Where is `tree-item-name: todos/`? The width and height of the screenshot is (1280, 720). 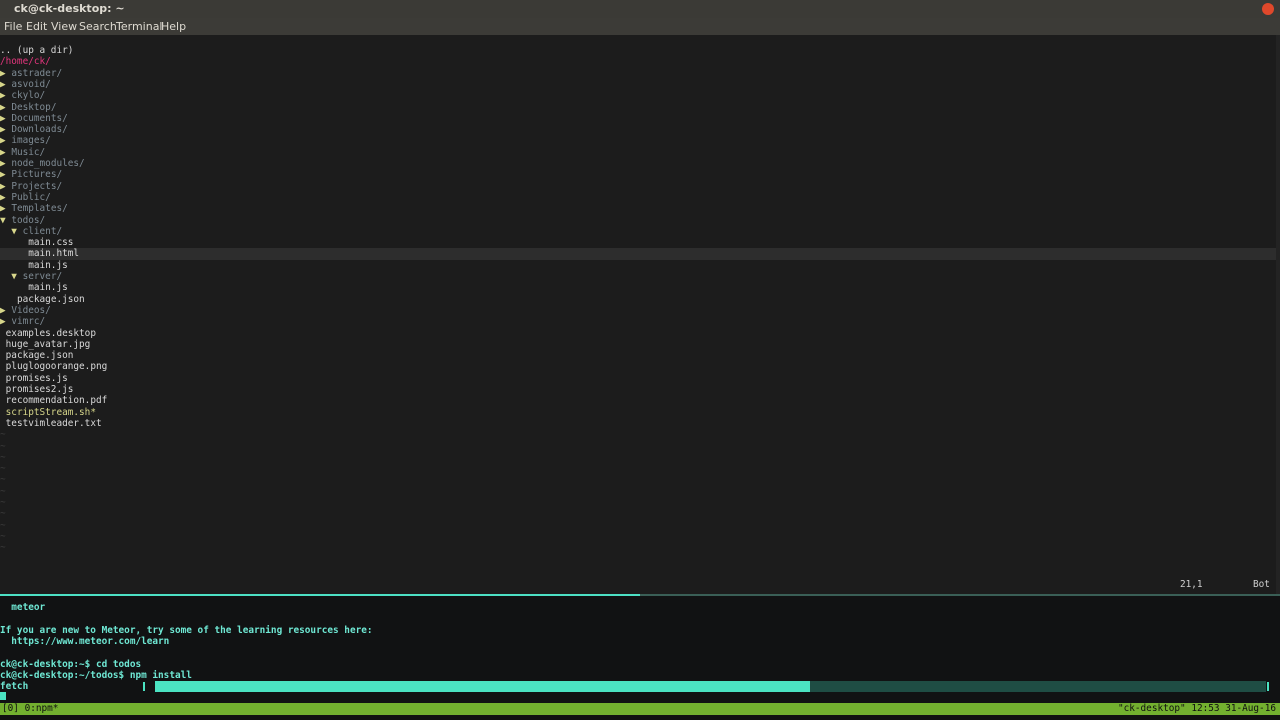
tree-item-name: todos/ is located at coordinates (28, 220).